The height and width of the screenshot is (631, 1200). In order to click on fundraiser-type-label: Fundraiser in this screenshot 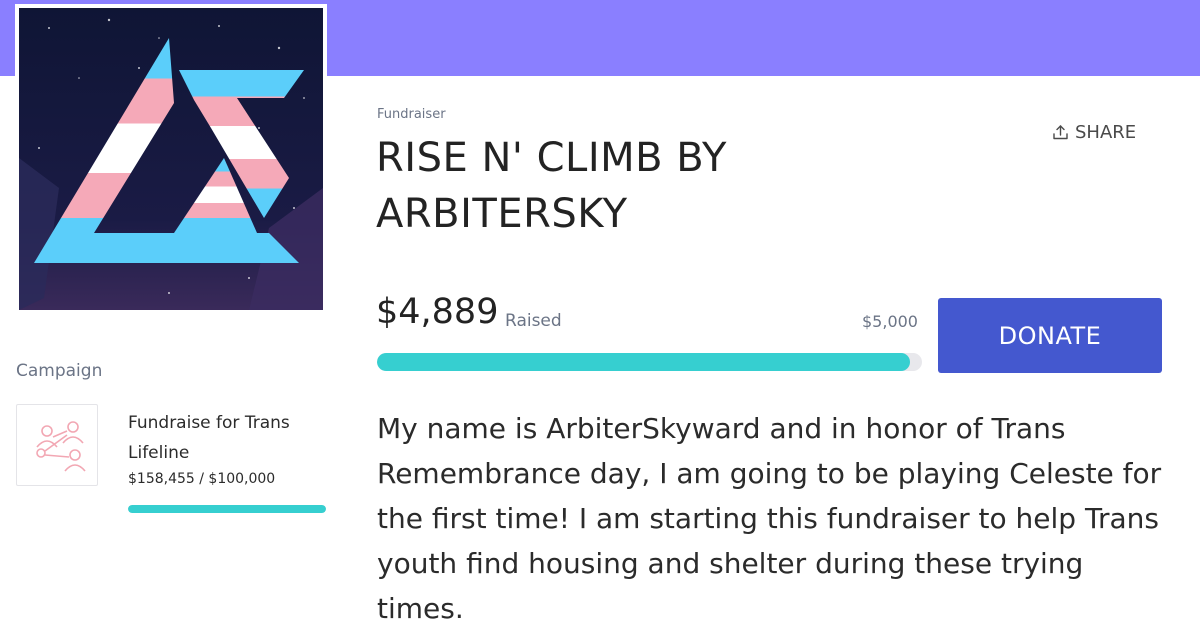, I will do `click(411, 114)`.